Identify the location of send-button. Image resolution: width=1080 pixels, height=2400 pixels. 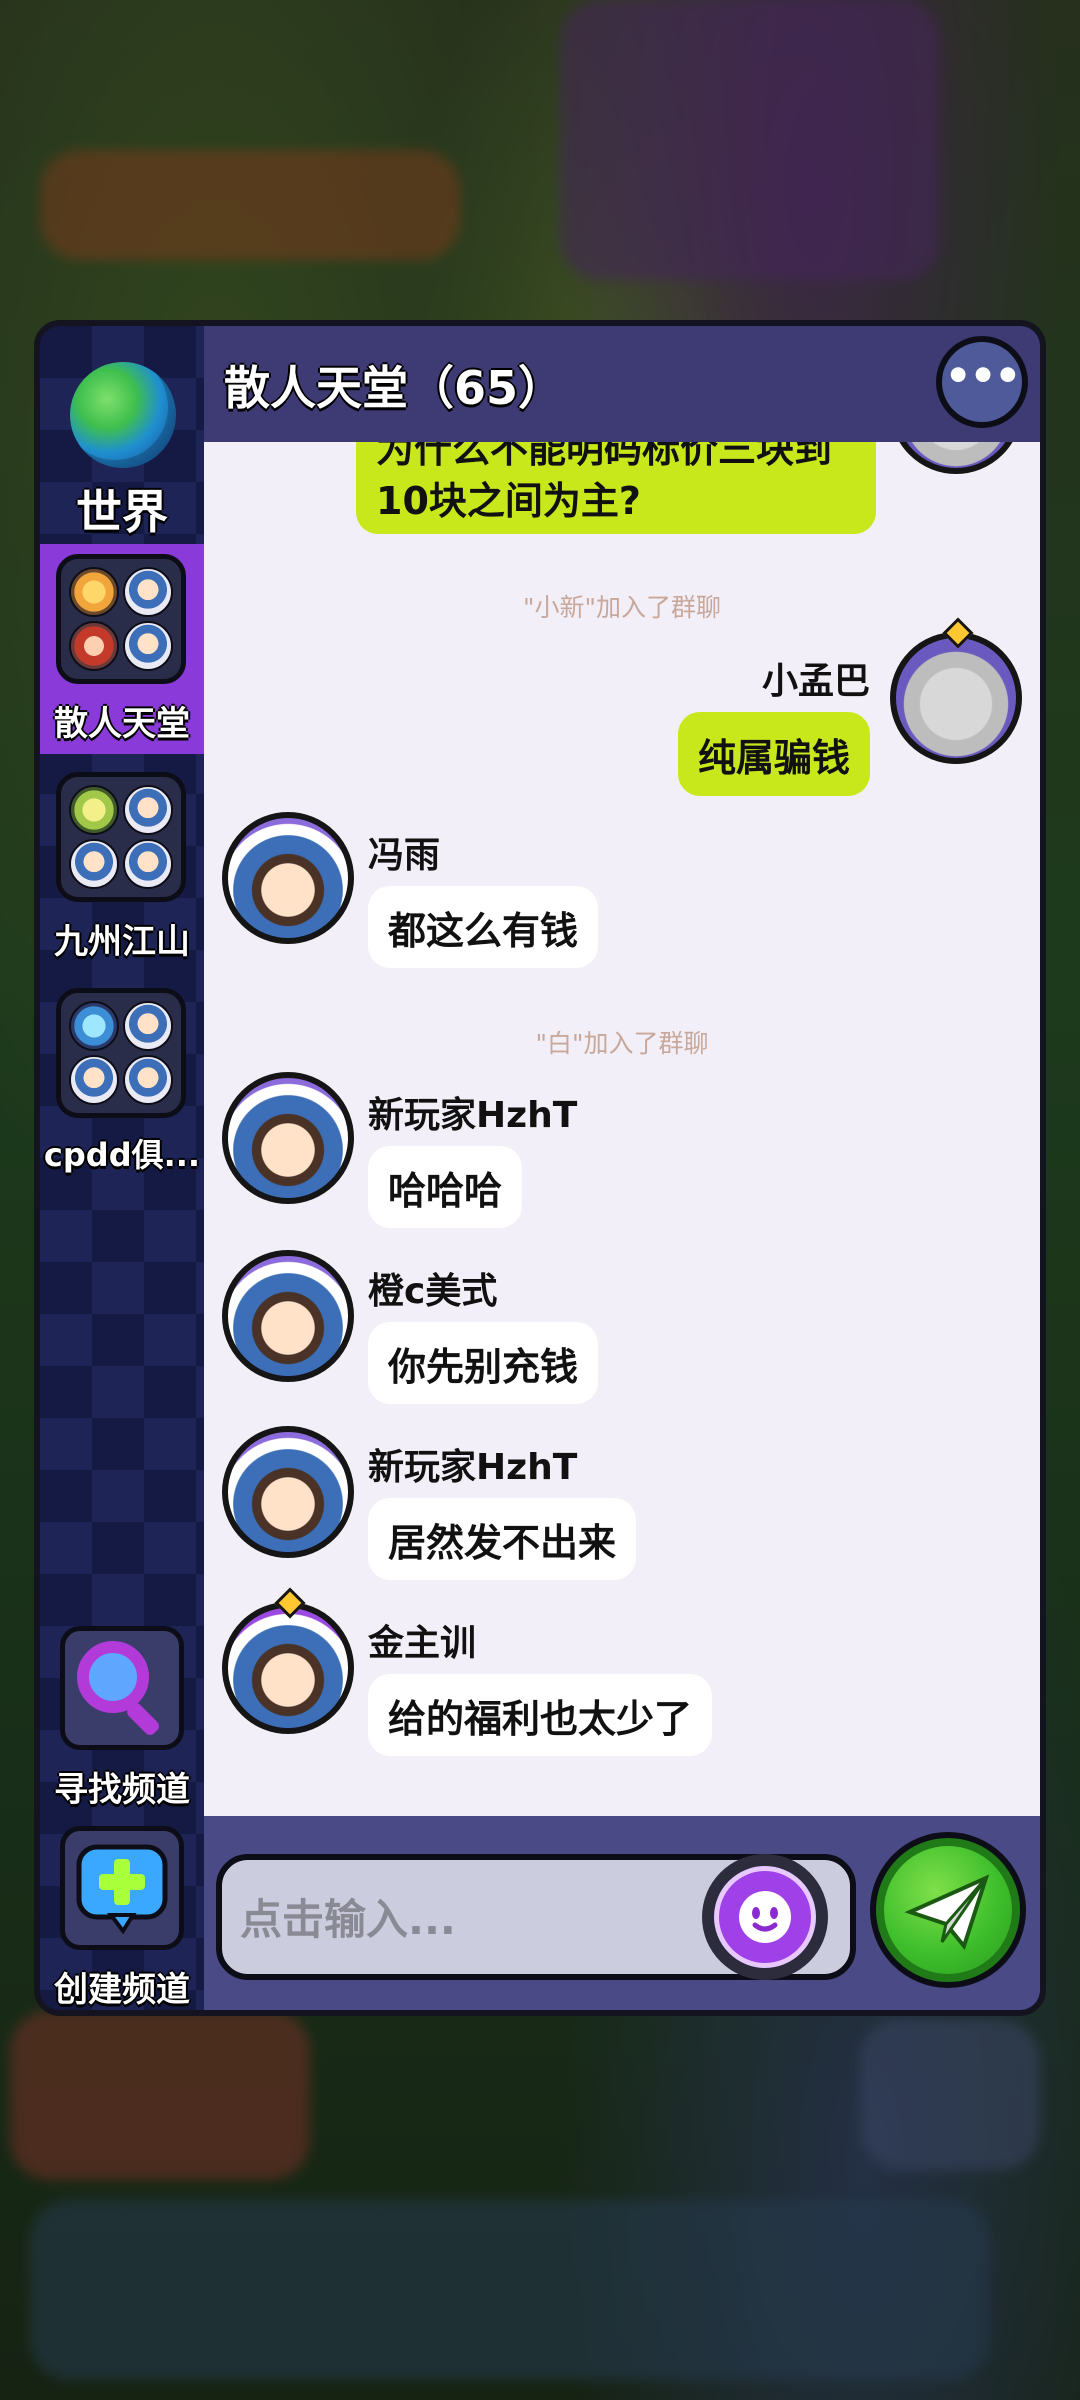
(948, 1910).